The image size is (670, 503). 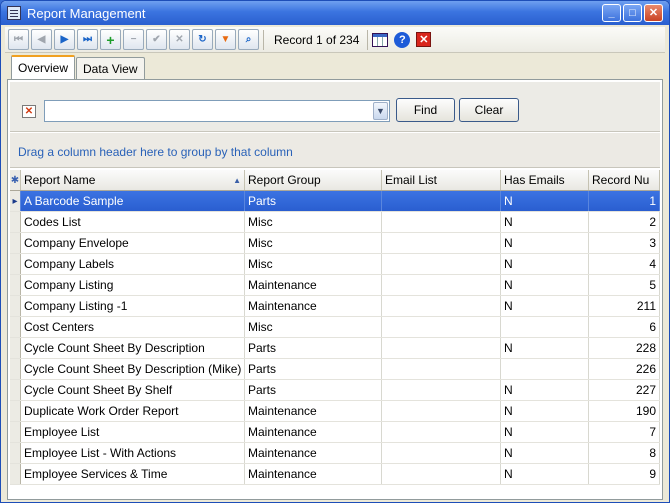 I want to click on chevron-down-icon: ▼, so click(x=380, y=111).